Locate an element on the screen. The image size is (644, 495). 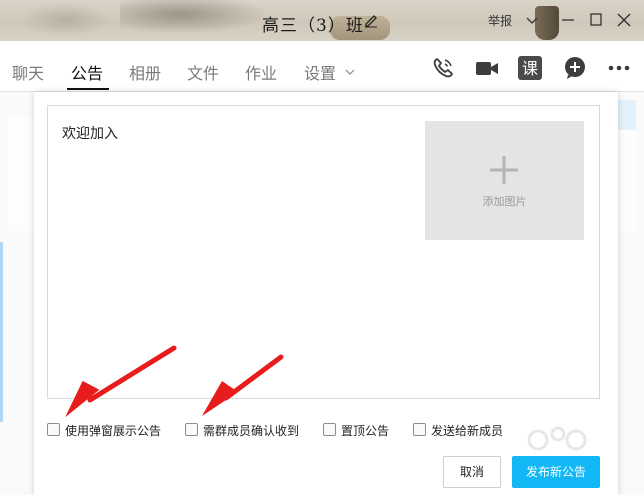
option-label: 使用弹窗展示公告 is located at coordinates (113, 431).